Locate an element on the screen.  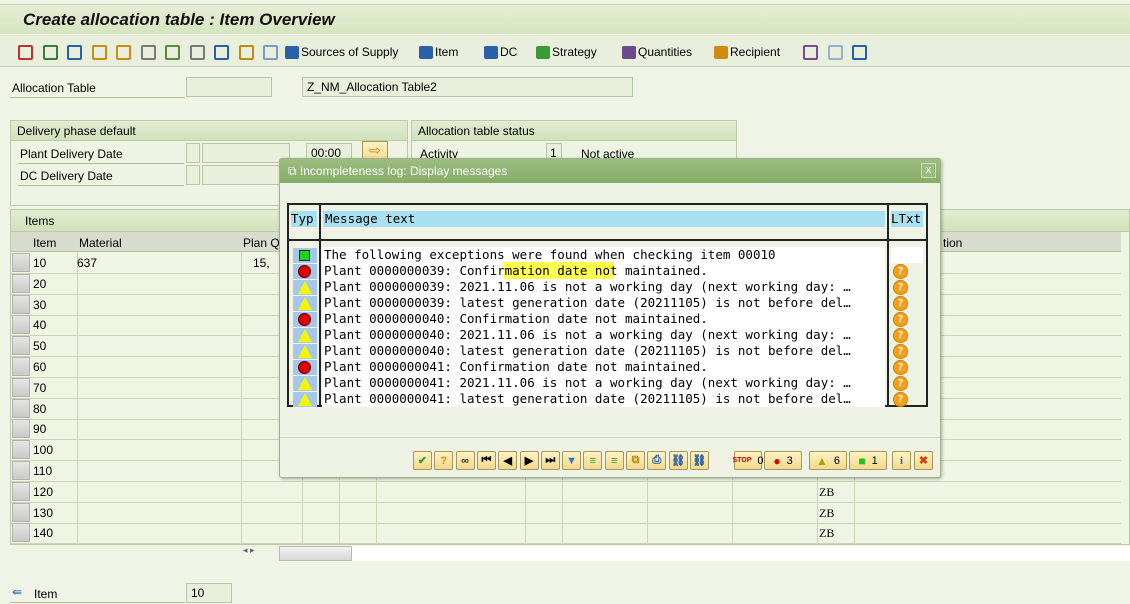
help-icon: ? is located at coordinates (444, 460).